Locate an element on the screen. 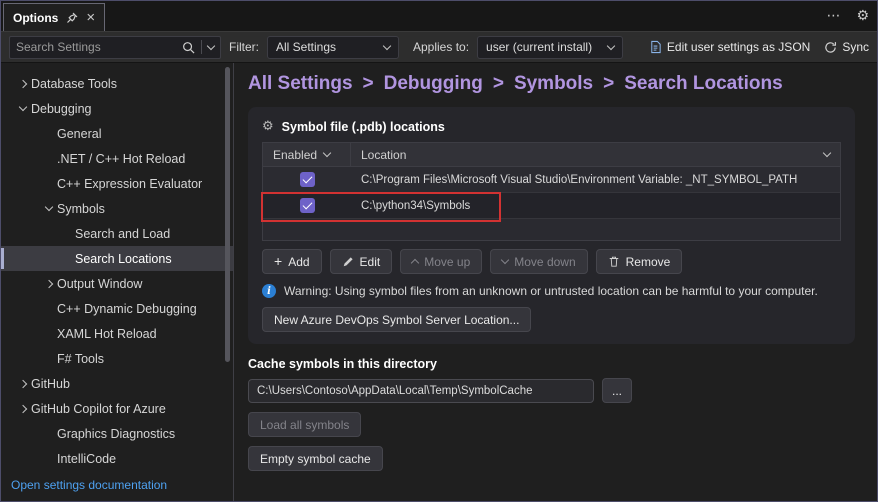 This screenshot has width=878, height=502. column-header-enabled: Enabled is located at coordinates (307, 154).